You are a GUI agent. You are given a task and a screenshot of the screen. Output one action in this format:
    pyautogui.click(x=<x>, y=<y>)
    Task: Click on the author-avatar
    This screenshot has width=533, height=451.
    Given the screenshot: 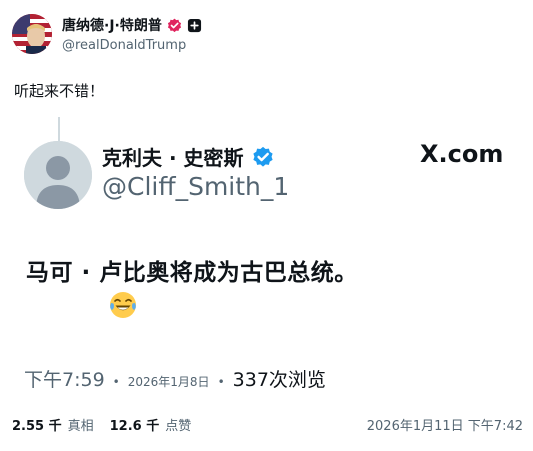 What is the action you would take?
    pyautogui.click(x=32, y=34)
    